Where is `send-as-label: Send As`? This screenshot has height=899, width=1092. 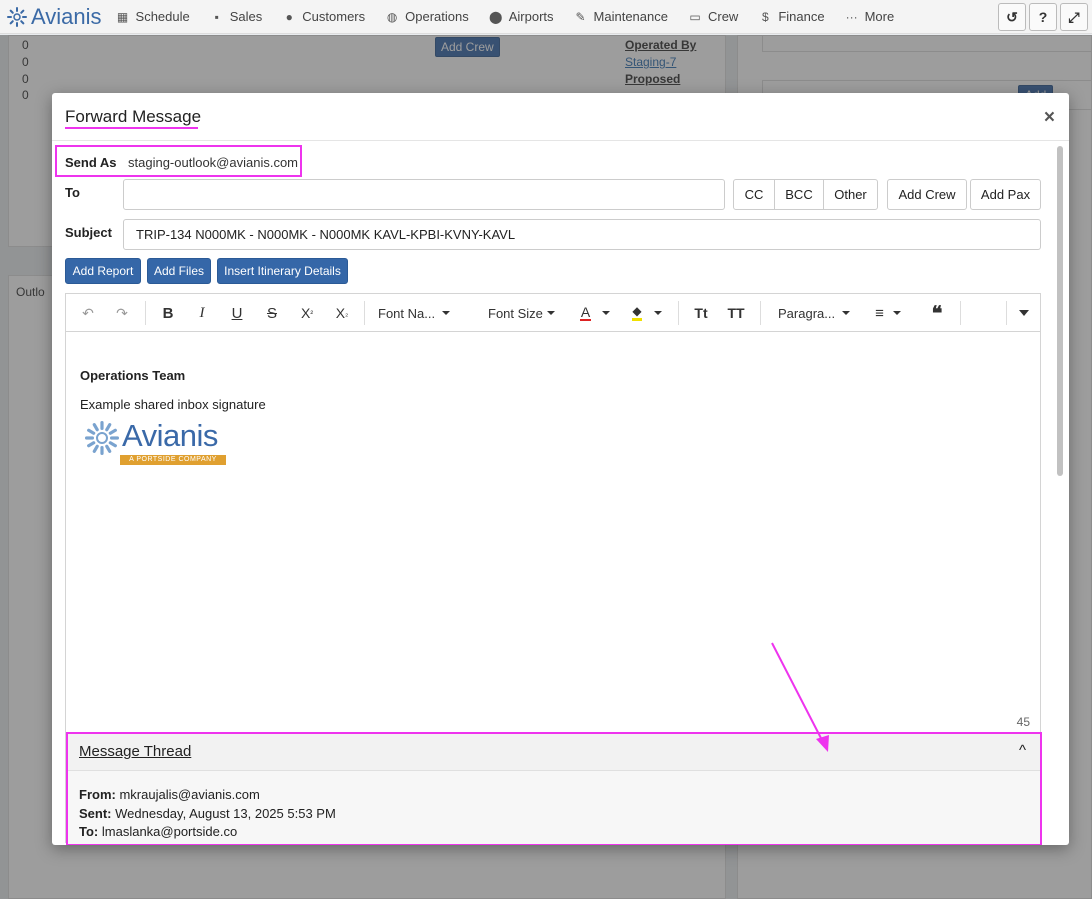 send-as-label: Send As is located at coordinates (91, 162).